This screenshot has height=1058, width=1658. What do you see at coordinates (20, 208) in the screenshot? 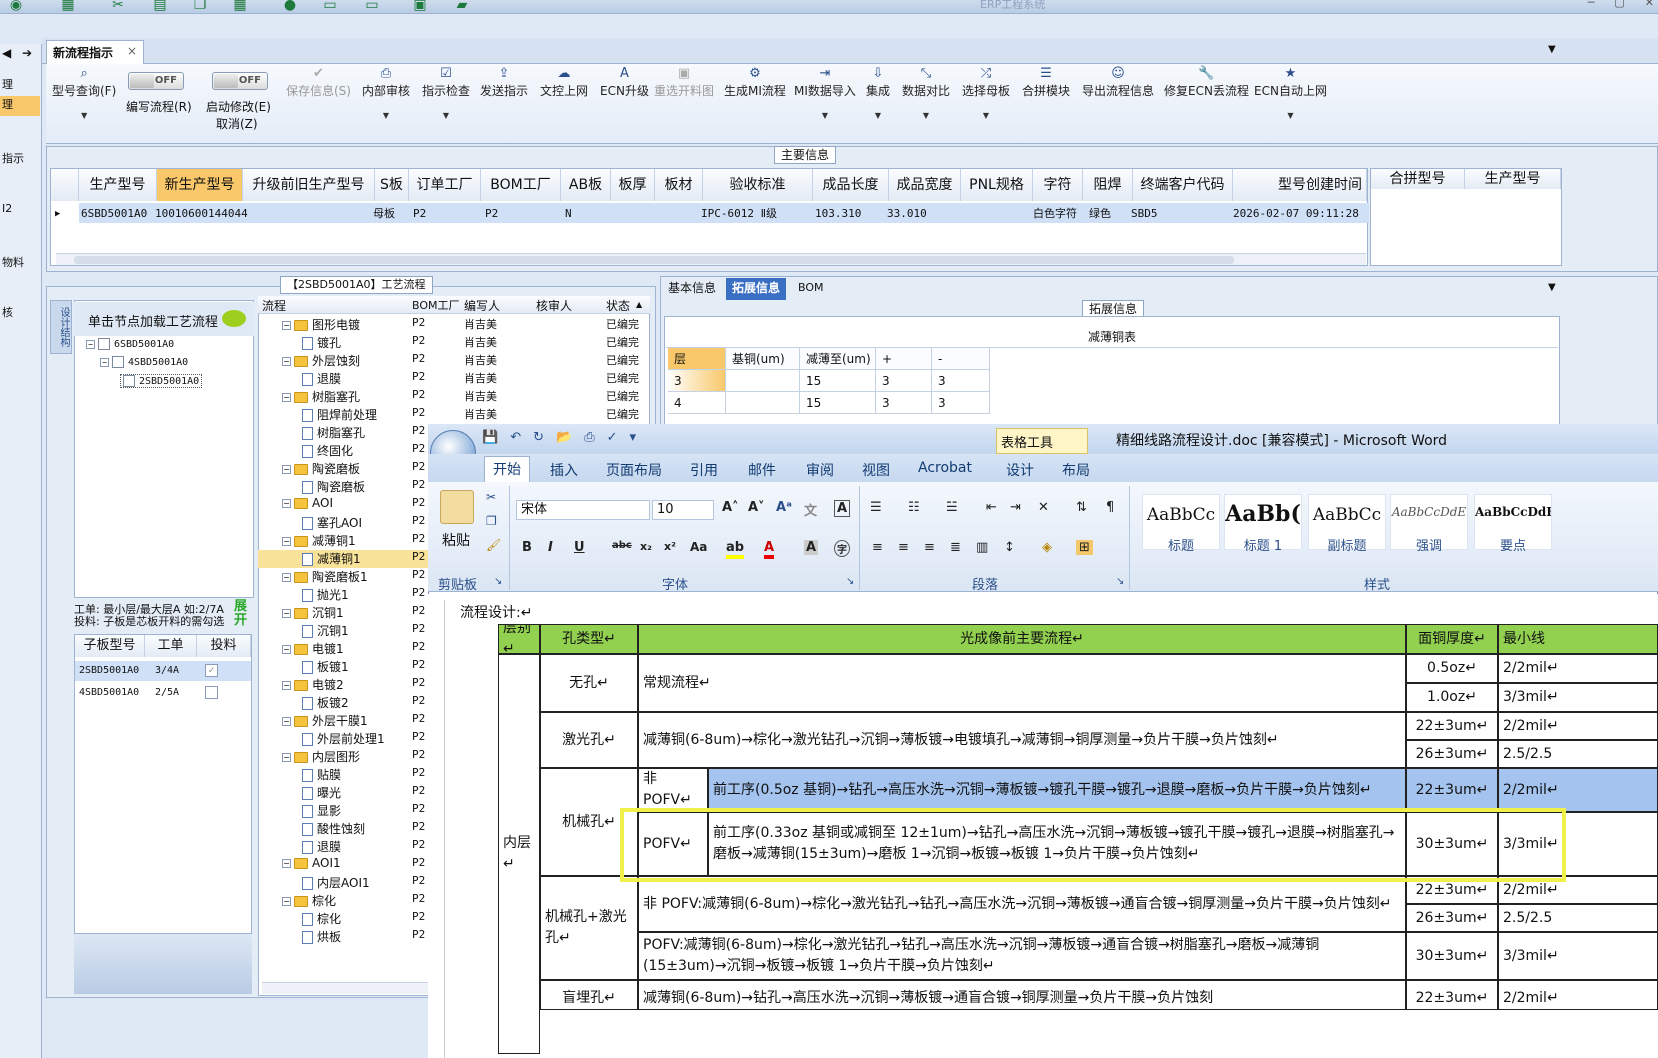
I see `left-nav-item: I2` at bounding box center [20, 208].